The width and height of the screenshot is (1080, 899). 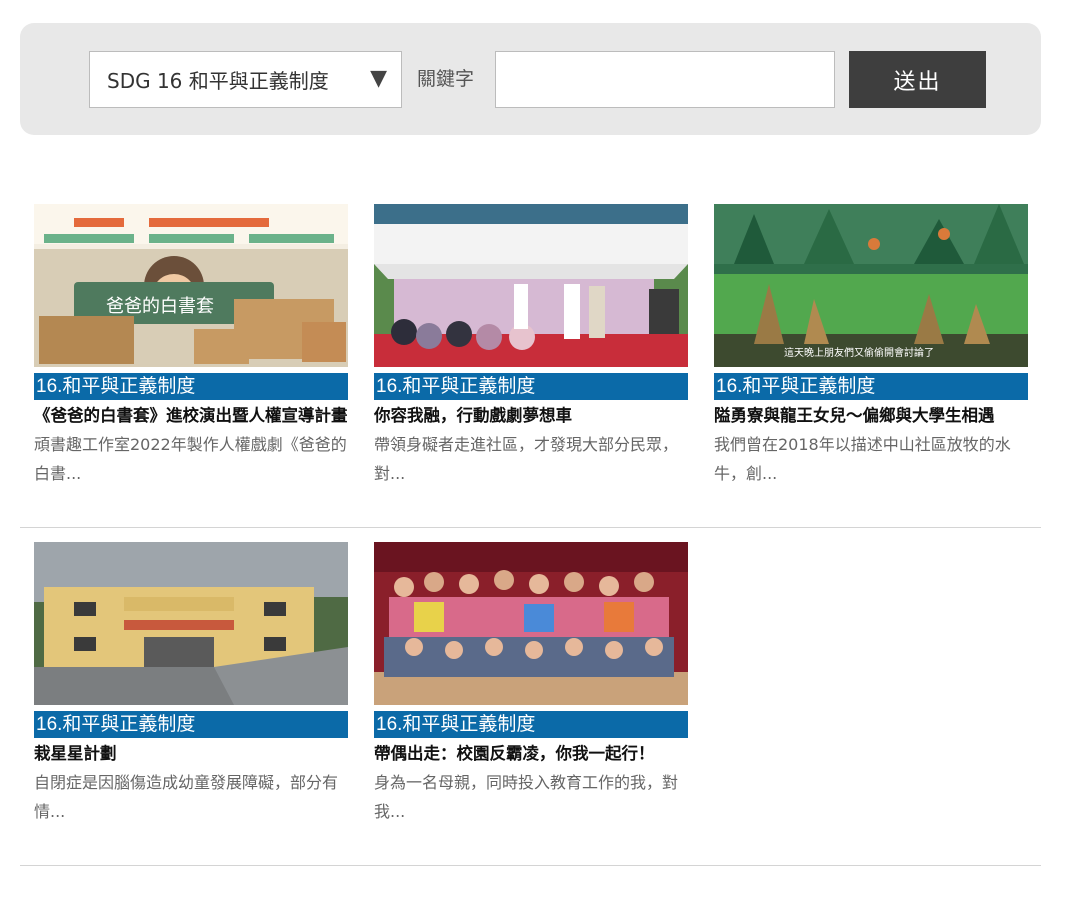 I want to click on sdg-select-value: SDG 16 和平與正義制度, so click(x=218, y=81).